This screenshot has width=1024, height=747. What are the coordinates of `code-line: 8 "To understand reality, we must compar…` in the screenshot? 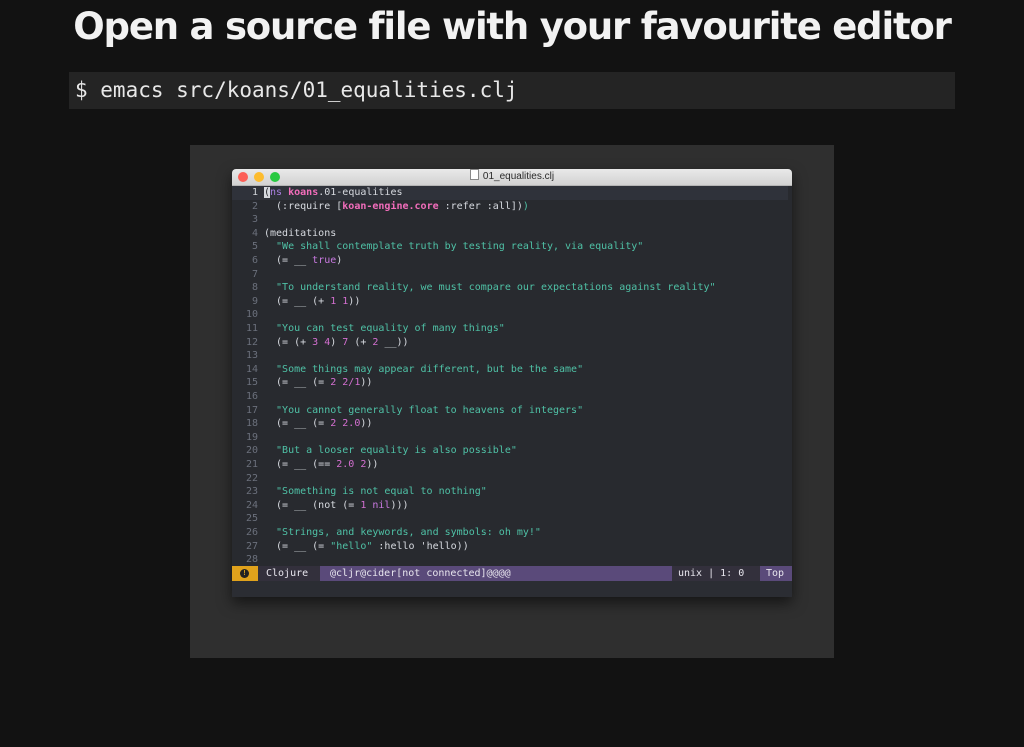 It's located at (510, 288).